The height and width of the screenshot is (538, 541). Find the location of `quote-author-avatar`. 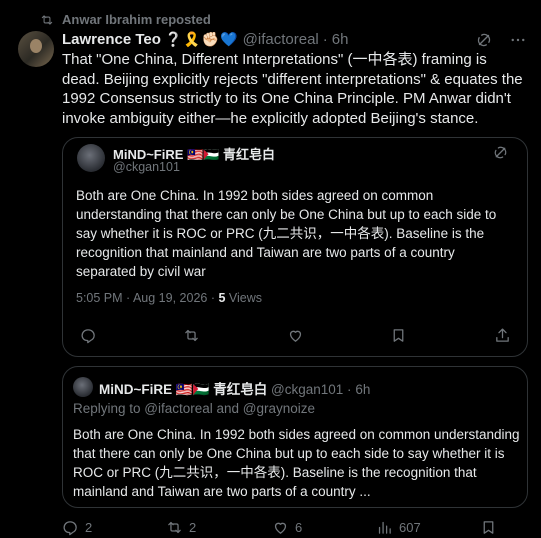

quote-author-avatar is located at coordinates (91, 158).